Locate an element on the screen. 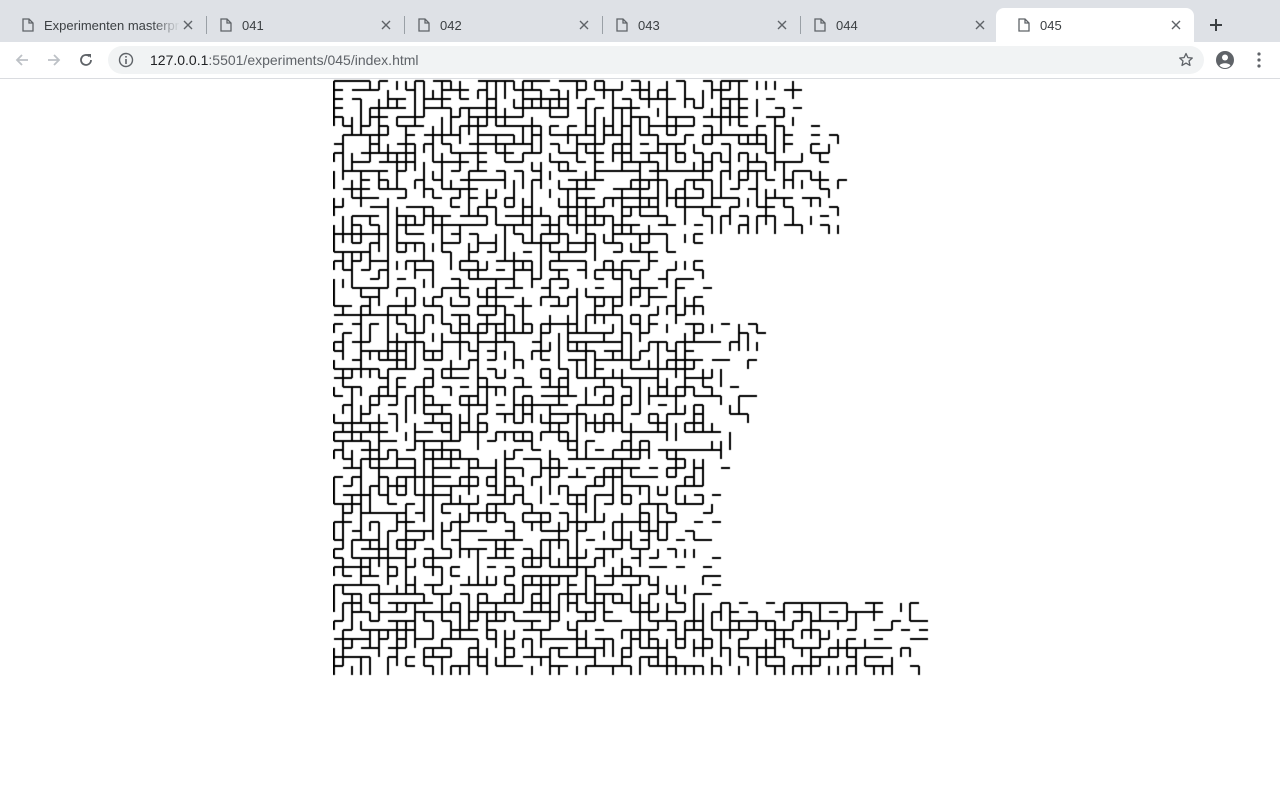  tab-2: 042 is located at coordinates (499, 25).